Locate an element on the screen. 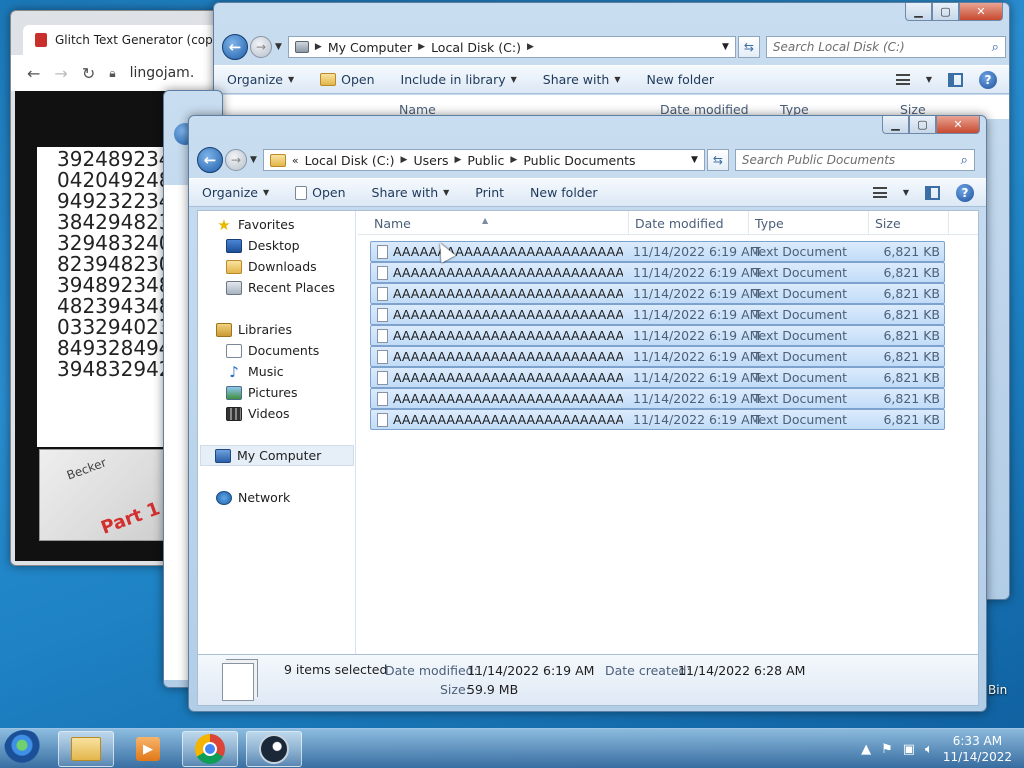 This screenshot has width=1024, height=768. file-date-modified: 11/14/2022 6:19 AM is located at coordinates (697, 335).